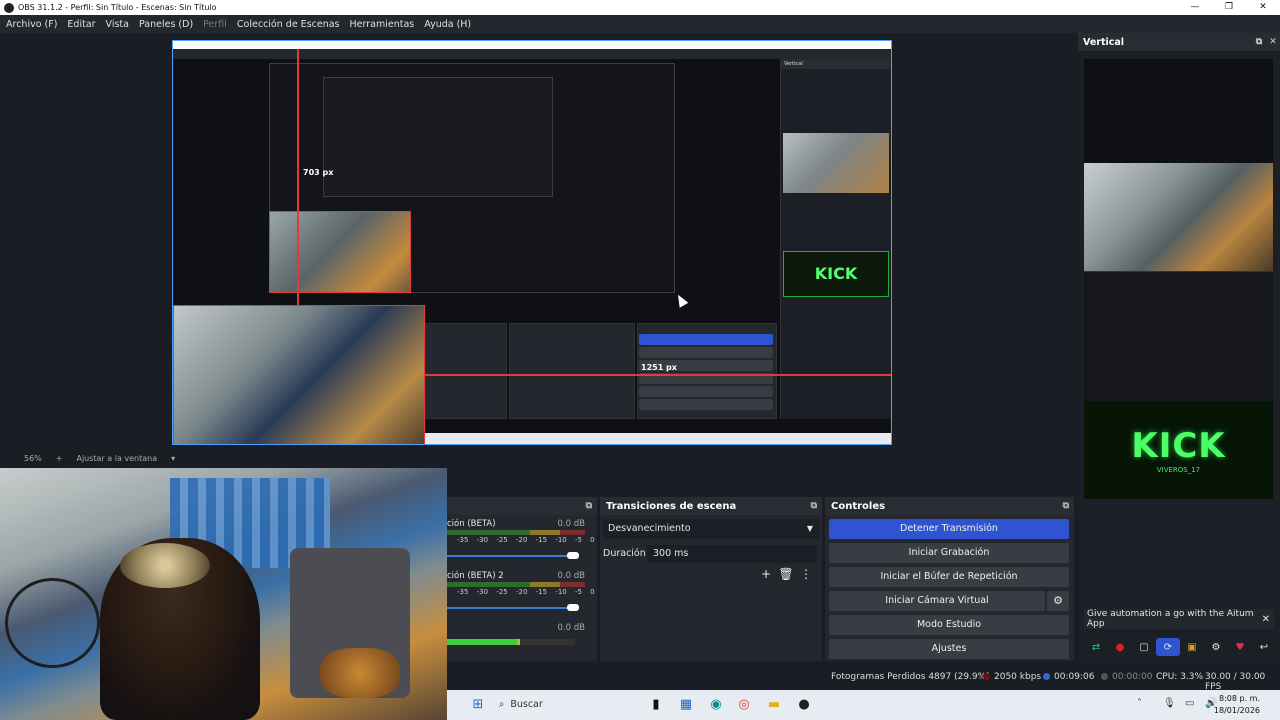 This screenshot has width=1280, height=720. I want to click on webcam-overlay, so click(223, 594).